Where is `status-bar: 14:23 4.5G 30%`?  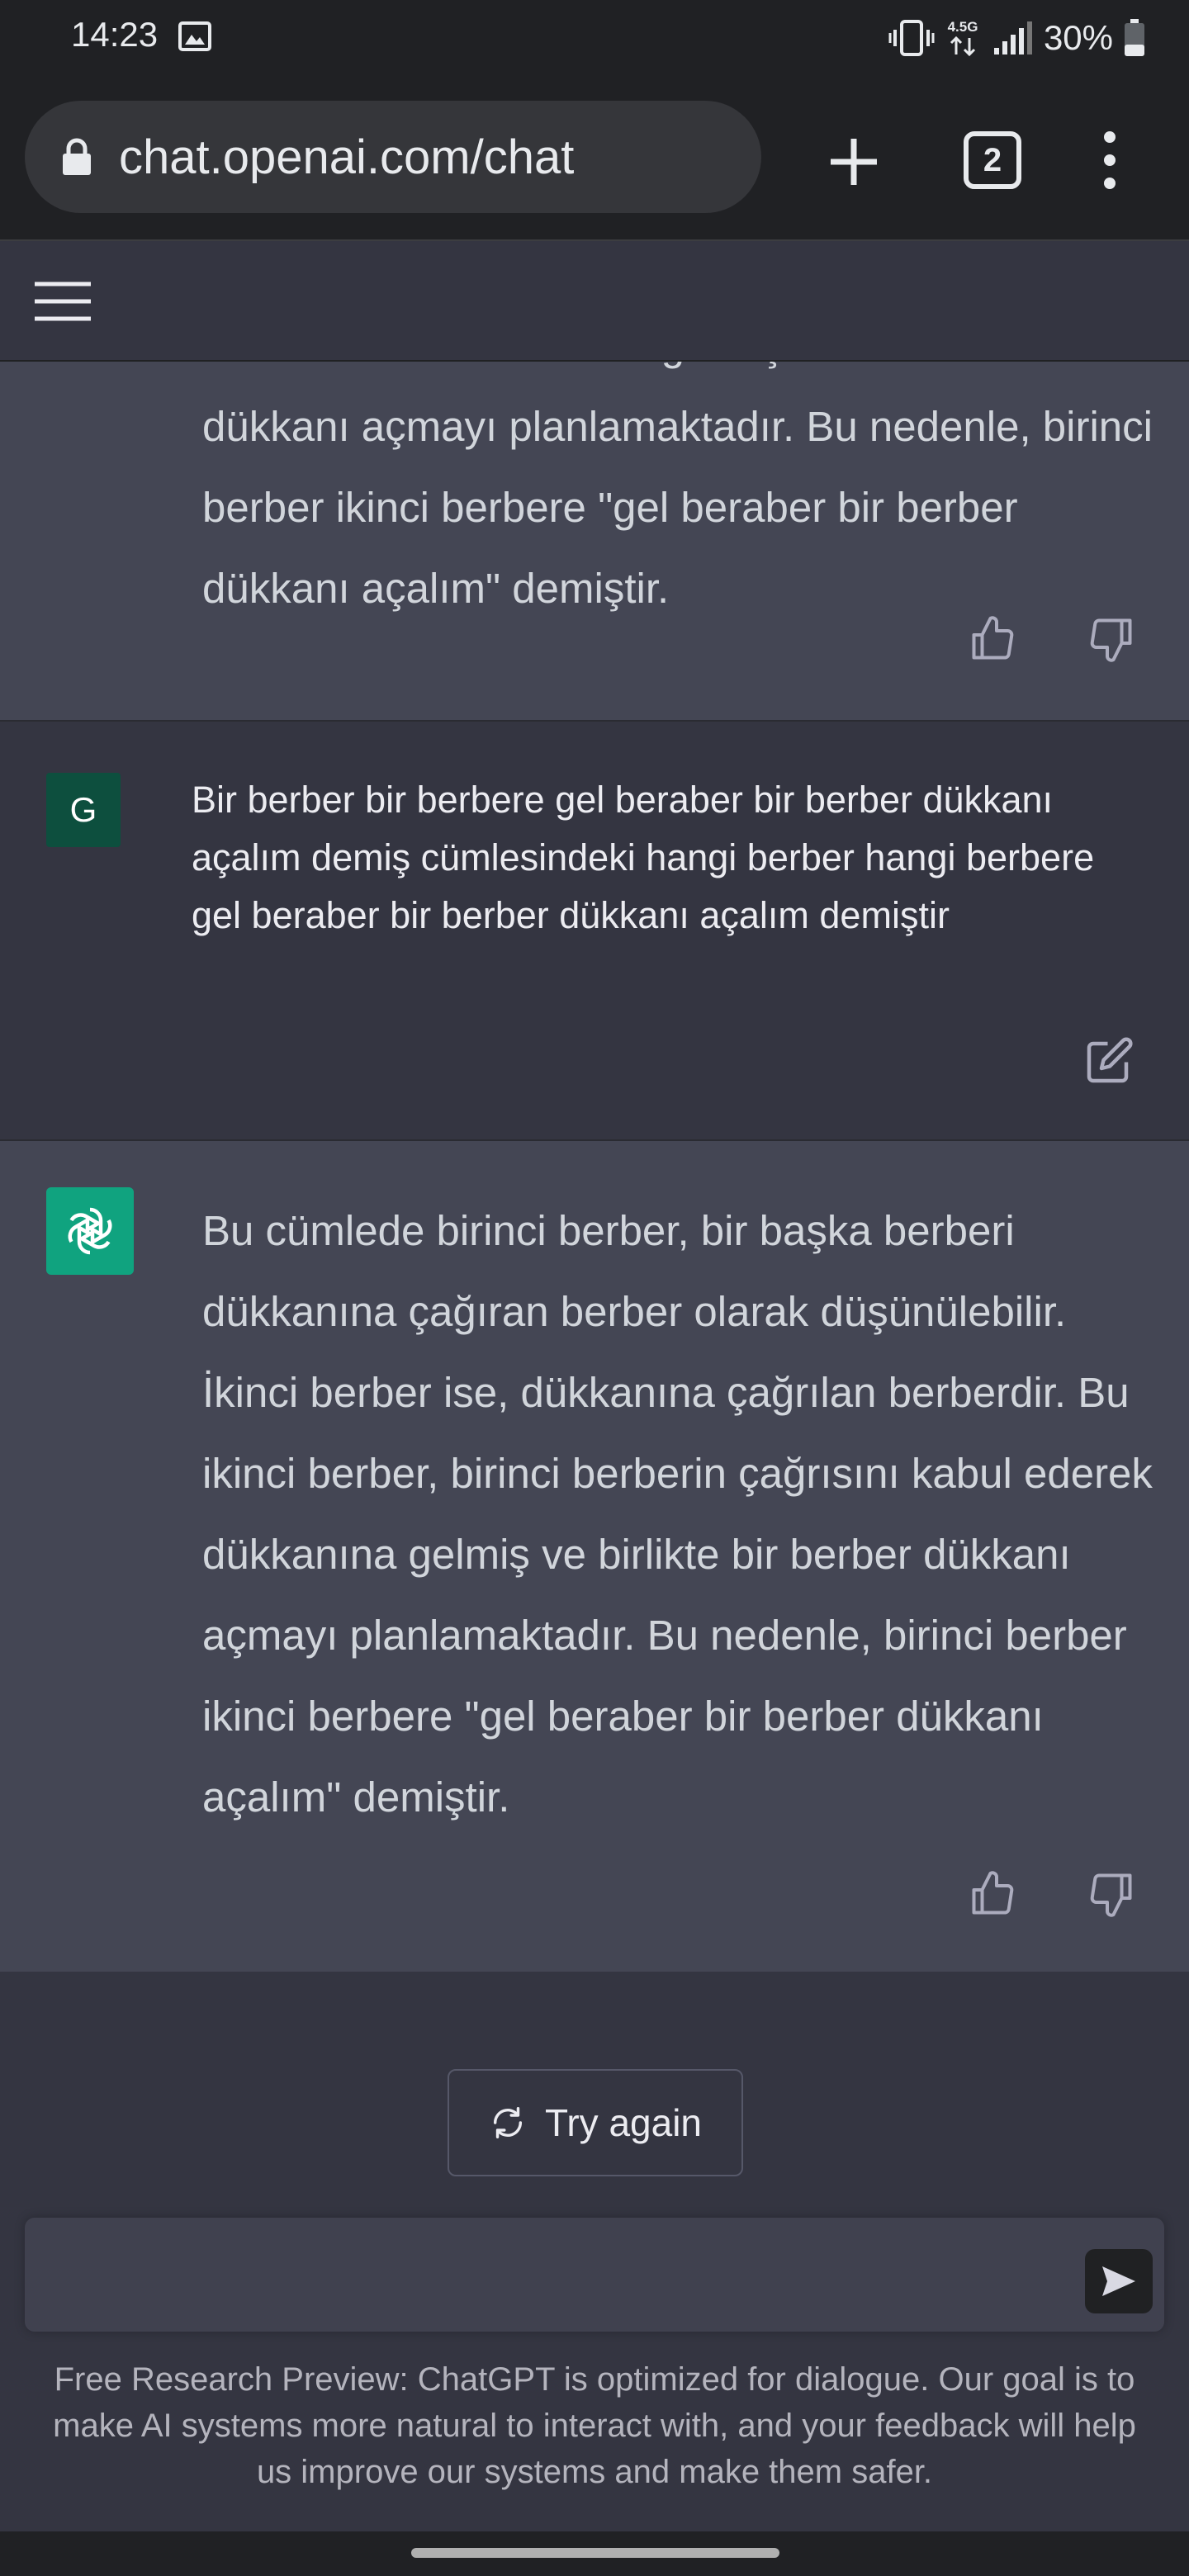 status-bar: 14:23 4.5G 30% is located at coordinates (594, 39).